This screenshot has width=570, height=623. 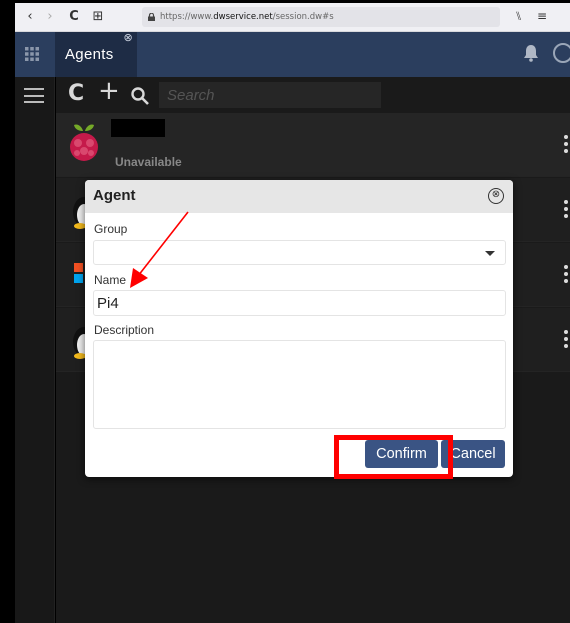 What do you see at coordinates (299, 303) in the screenshot?
I see `name-field` at bounding box center [299, 303].